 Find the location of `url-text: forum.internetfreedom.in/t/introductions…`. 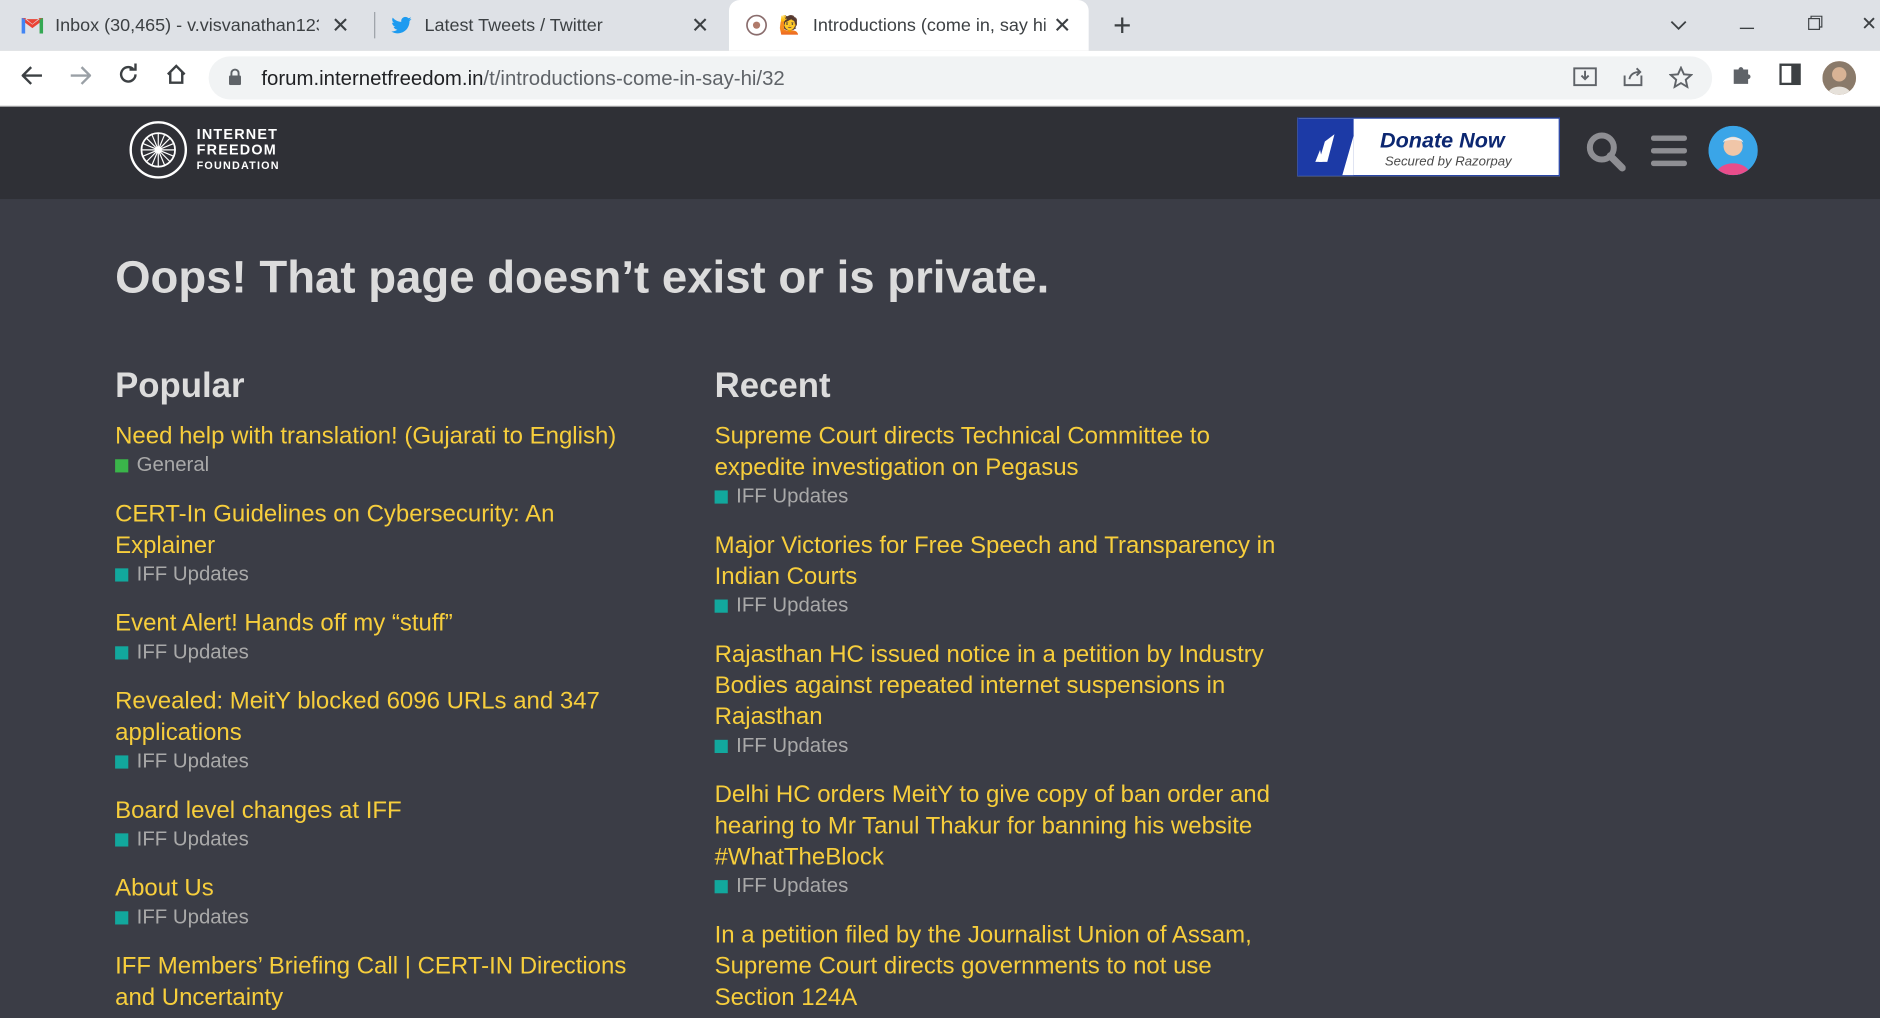

url-text: forum.internetfreedom.in/t/introductions… is located at coordinates (522, 79).